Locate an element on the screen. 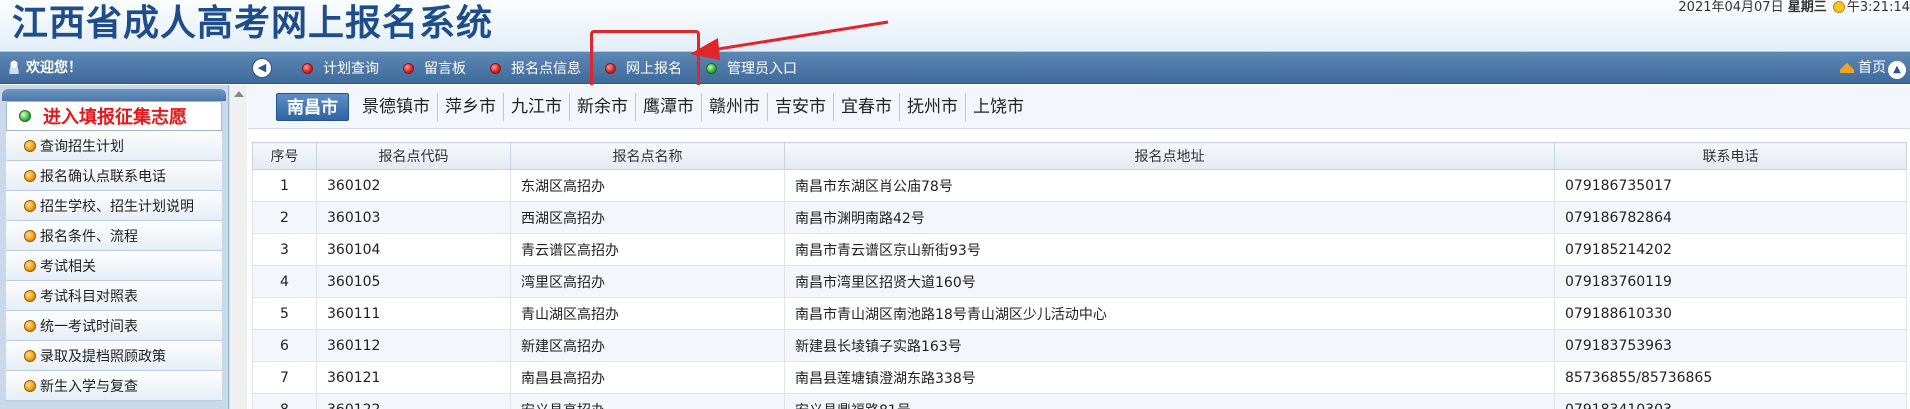  nav-link-admin-entry: 管理员入口 is located at coordinates (751, 68).